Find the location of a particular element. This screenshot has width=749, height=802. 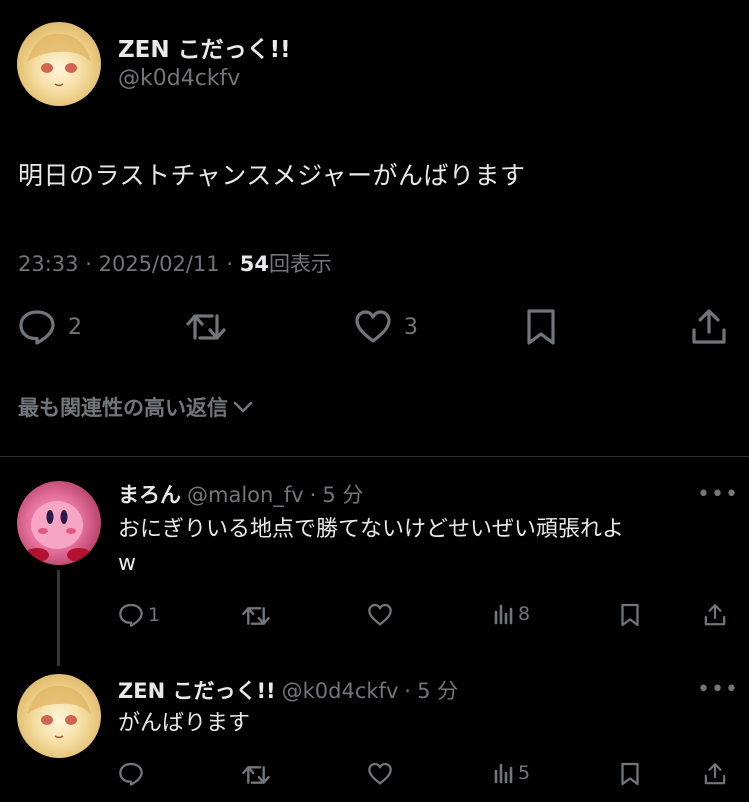

reply-button is located at coordinates (131, 774).